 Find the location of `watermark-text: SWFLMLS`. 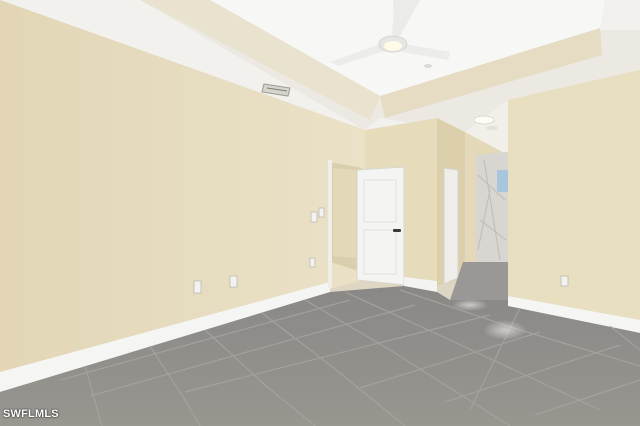

watermark-text: SWFLMLS is located at coordinates (31, 414).